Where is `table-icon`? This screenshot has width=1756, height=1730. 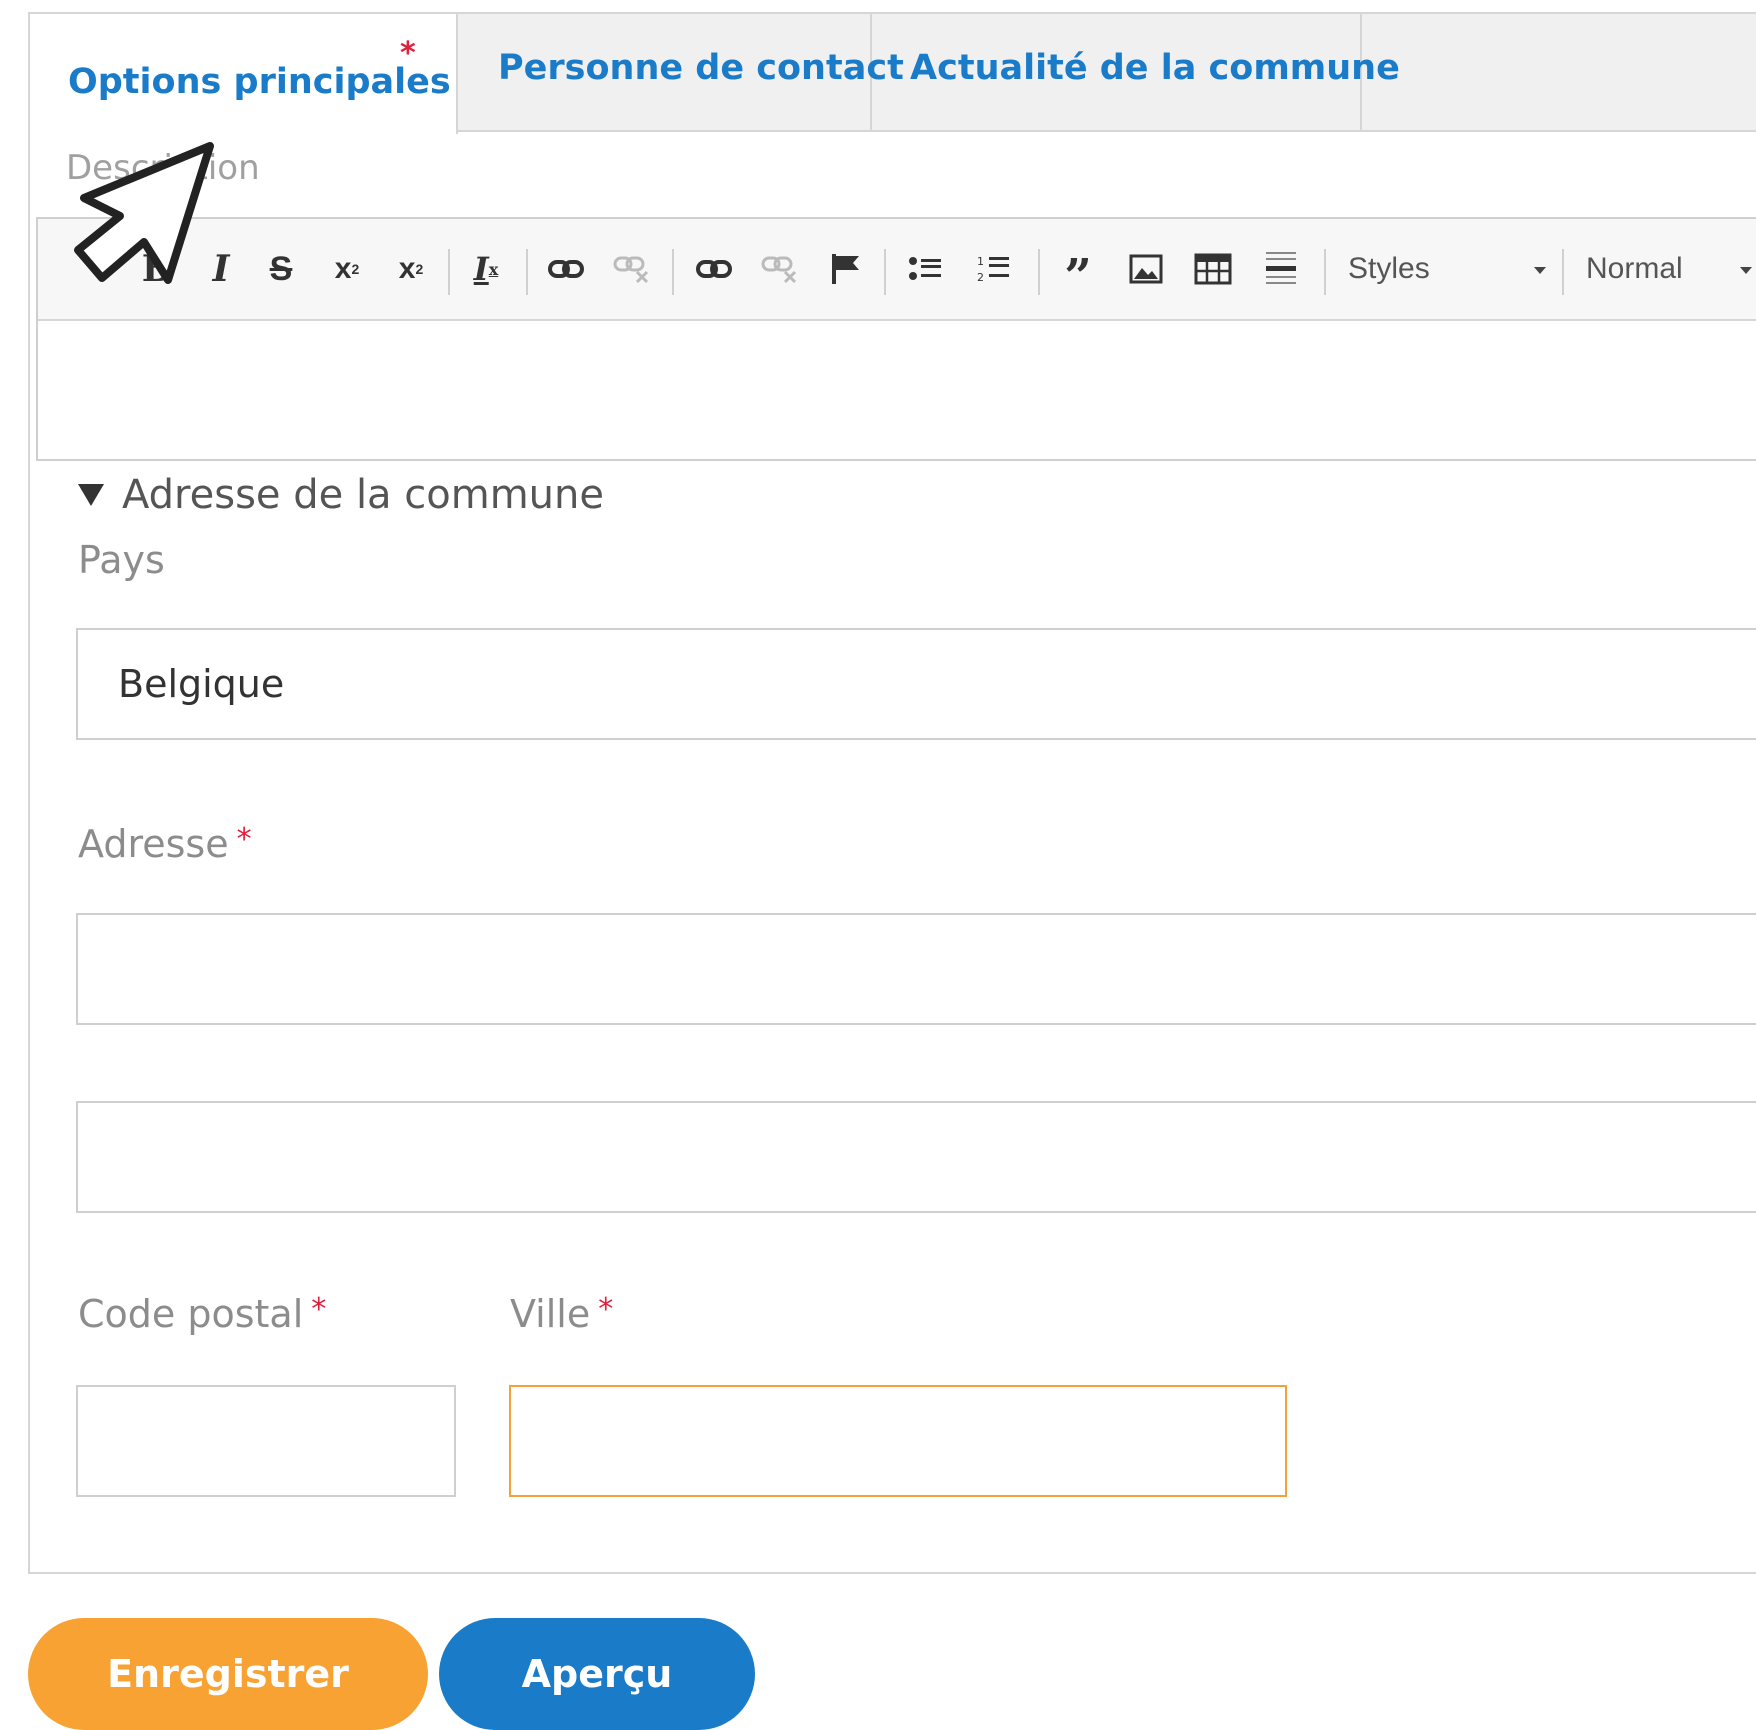
table-icon is located at coordinates (1213, 269).